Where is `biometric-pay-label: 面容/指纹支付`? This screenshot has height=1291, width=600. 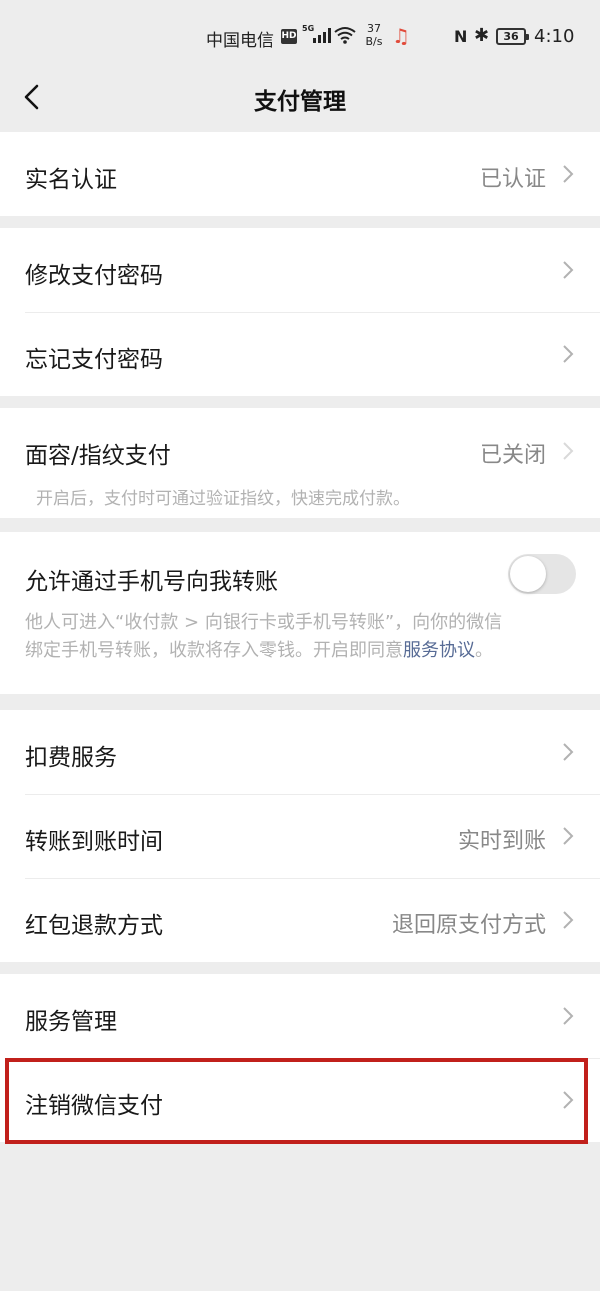
biometric-pay-label: 面容/指纹支付 is located at coordinates (98, 456).